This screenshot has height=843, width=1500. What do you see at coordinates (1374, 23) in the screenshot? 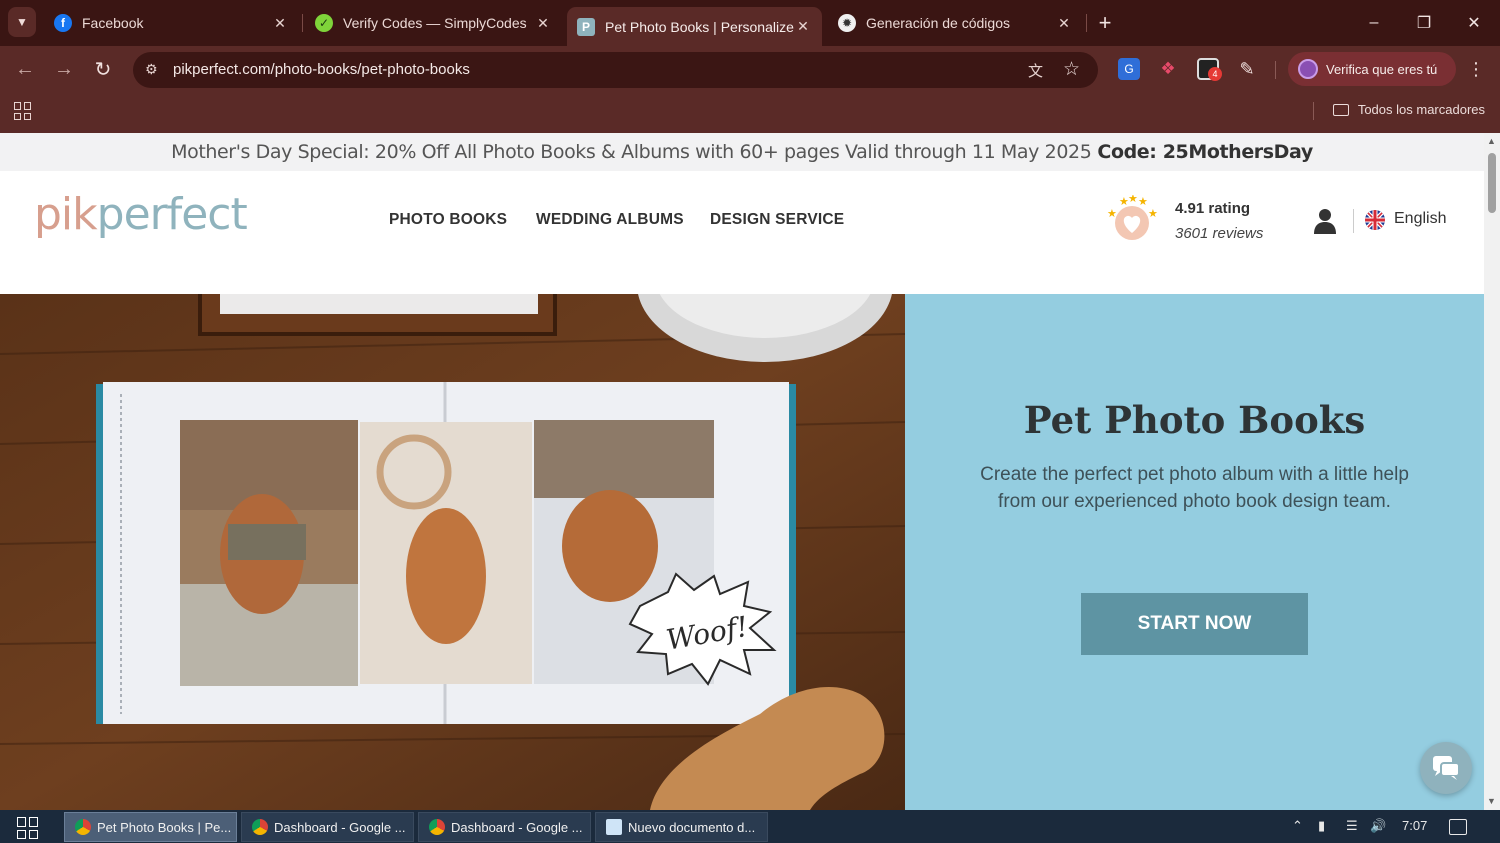
I see `minimize-button: –` at bounding box center [1374, 23].